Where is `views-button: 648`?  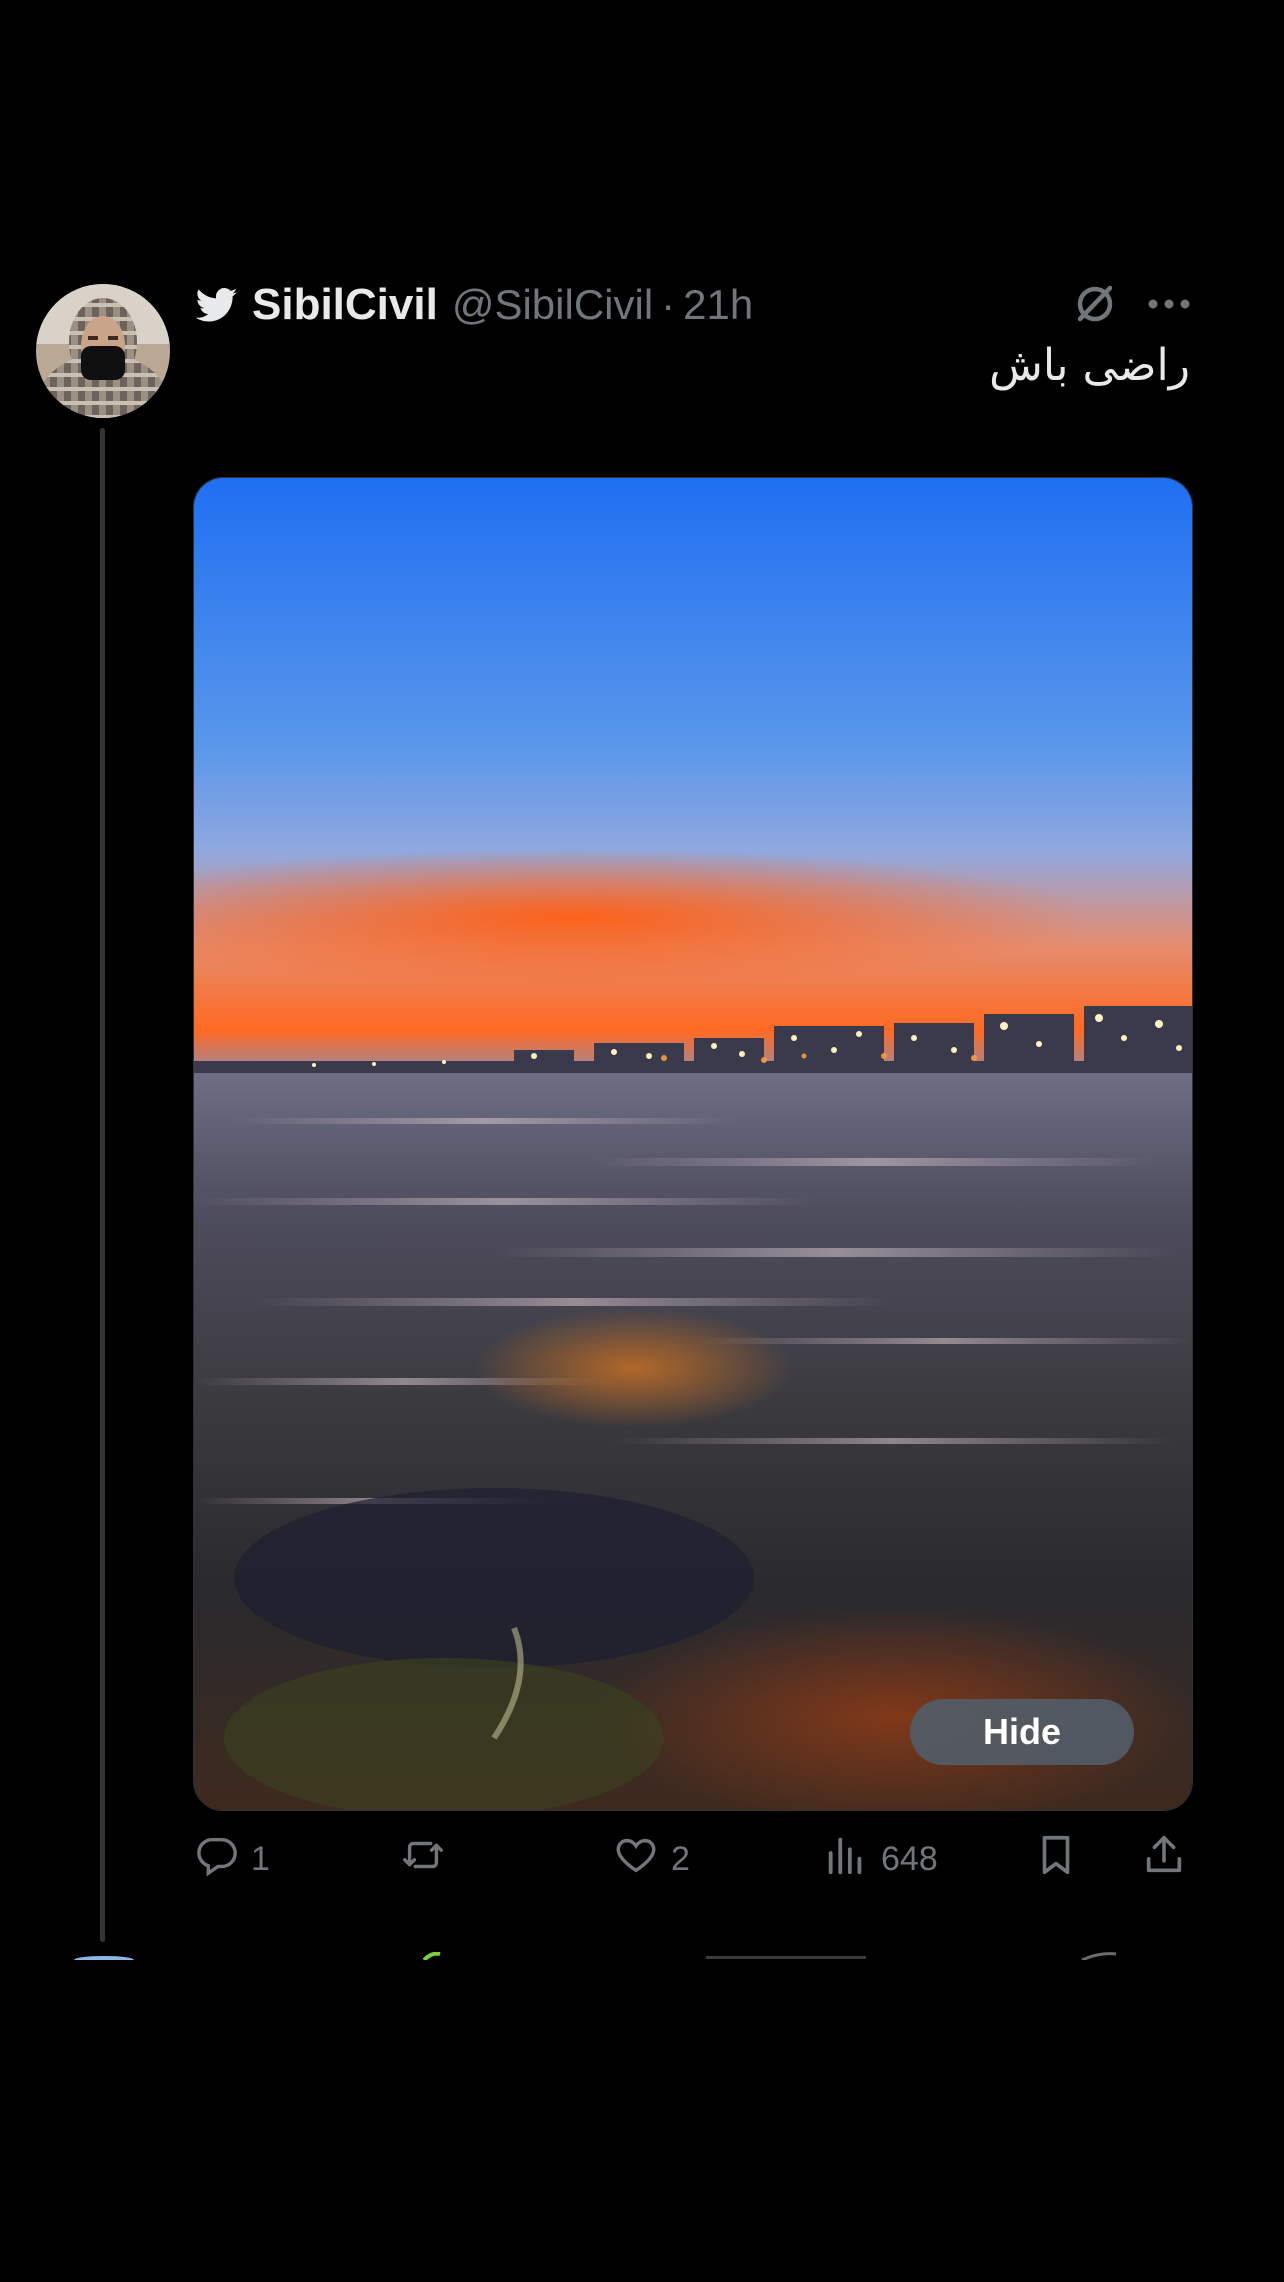
views-button: 648 is located at coordinates (880, 1859).